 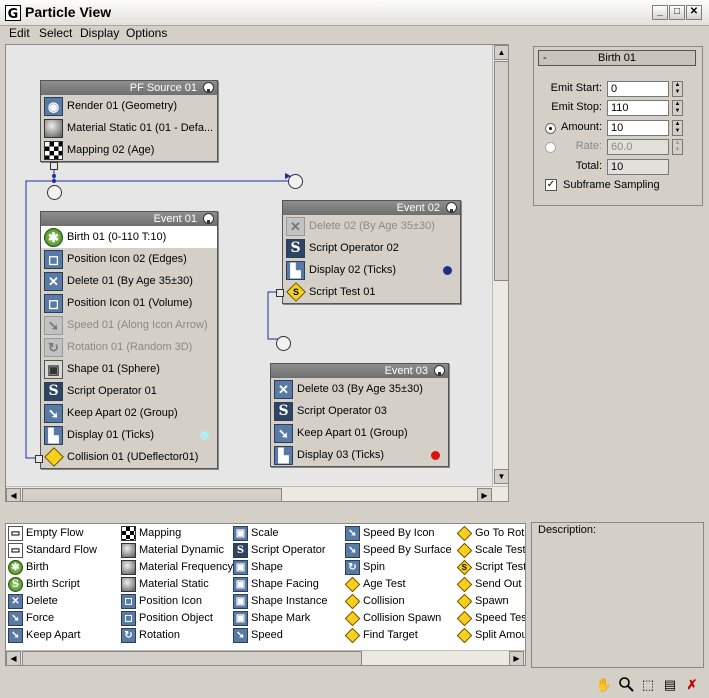 What do you see at coordinates (397, 550) in the screenshot?
I see `depot-item: ➘ Speed By Surface` at bounding box center [397, 550].